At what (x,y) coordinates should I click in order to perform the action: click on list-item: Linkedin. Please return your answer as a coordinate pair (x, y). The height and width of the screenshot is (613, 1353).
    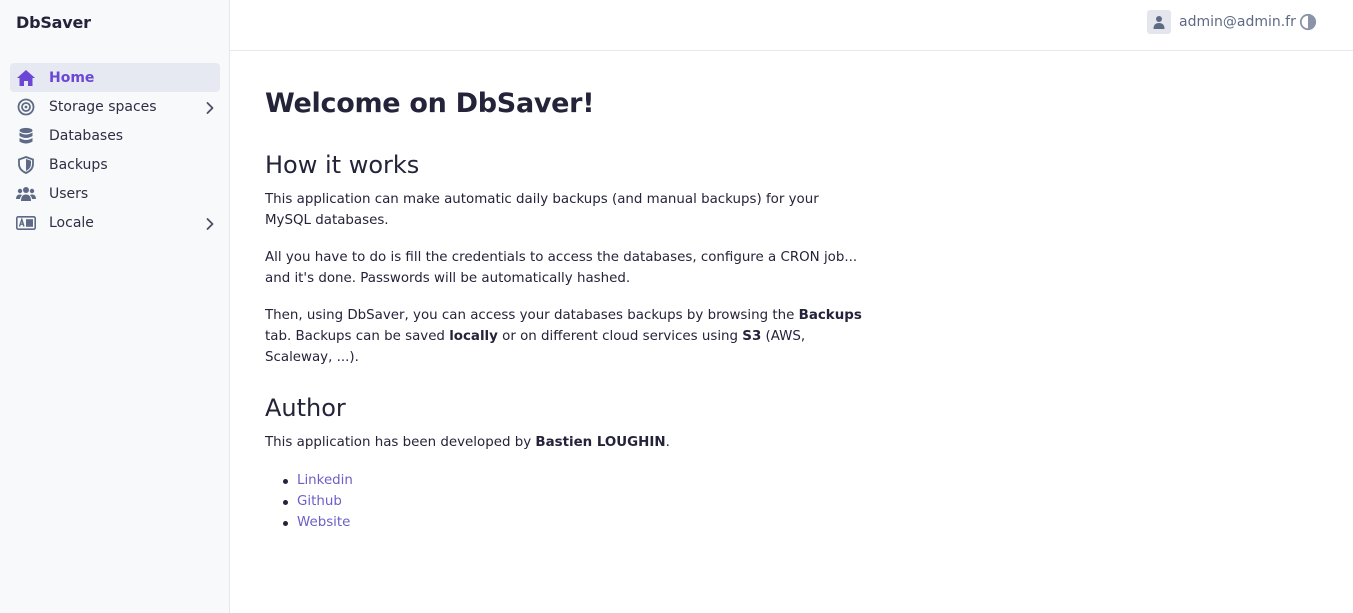
    Looking at the image, I should click on (309, 480).